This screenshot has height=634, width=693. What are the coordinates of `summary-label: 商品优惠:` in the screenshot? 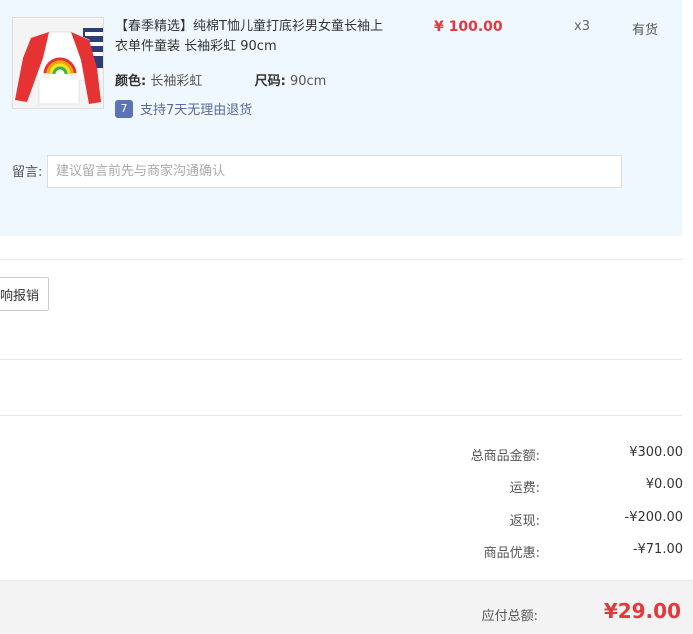 It's located at (511, 553).